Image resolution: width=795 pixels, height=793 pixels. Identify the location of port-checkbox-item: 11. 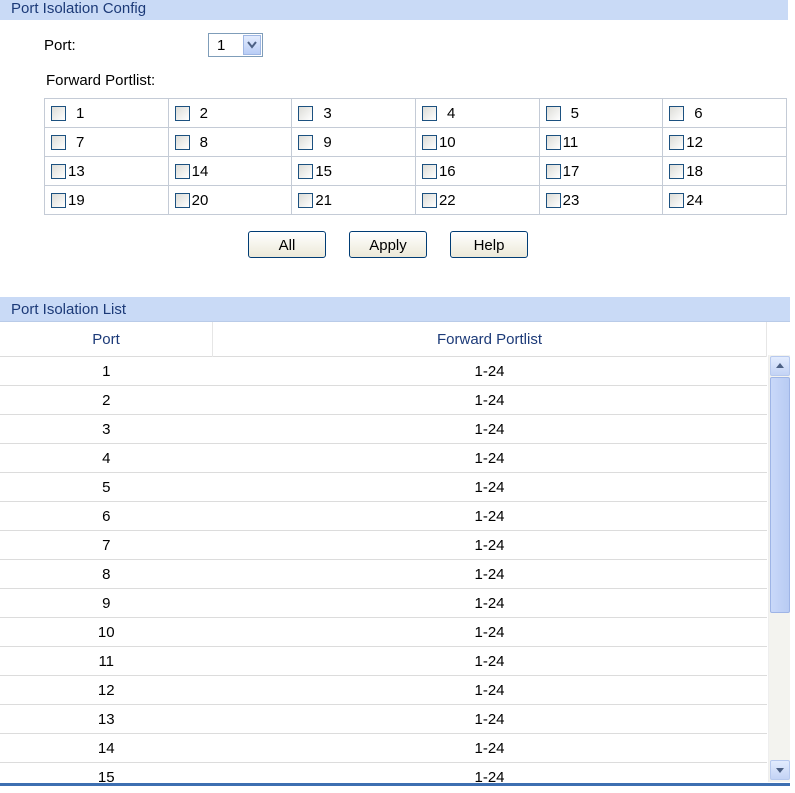
(604, 142).